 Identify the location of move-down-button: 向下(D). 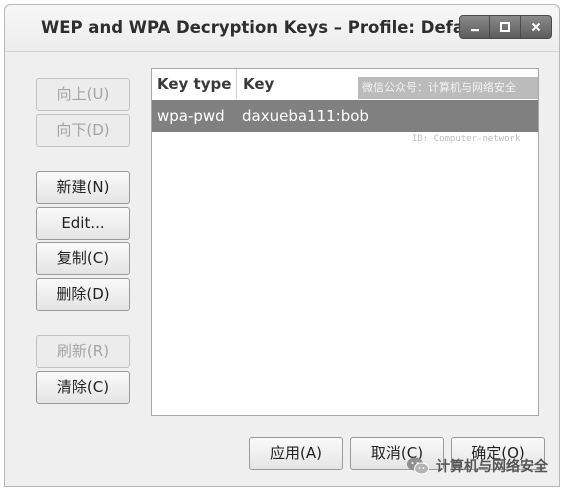
(83, 130).